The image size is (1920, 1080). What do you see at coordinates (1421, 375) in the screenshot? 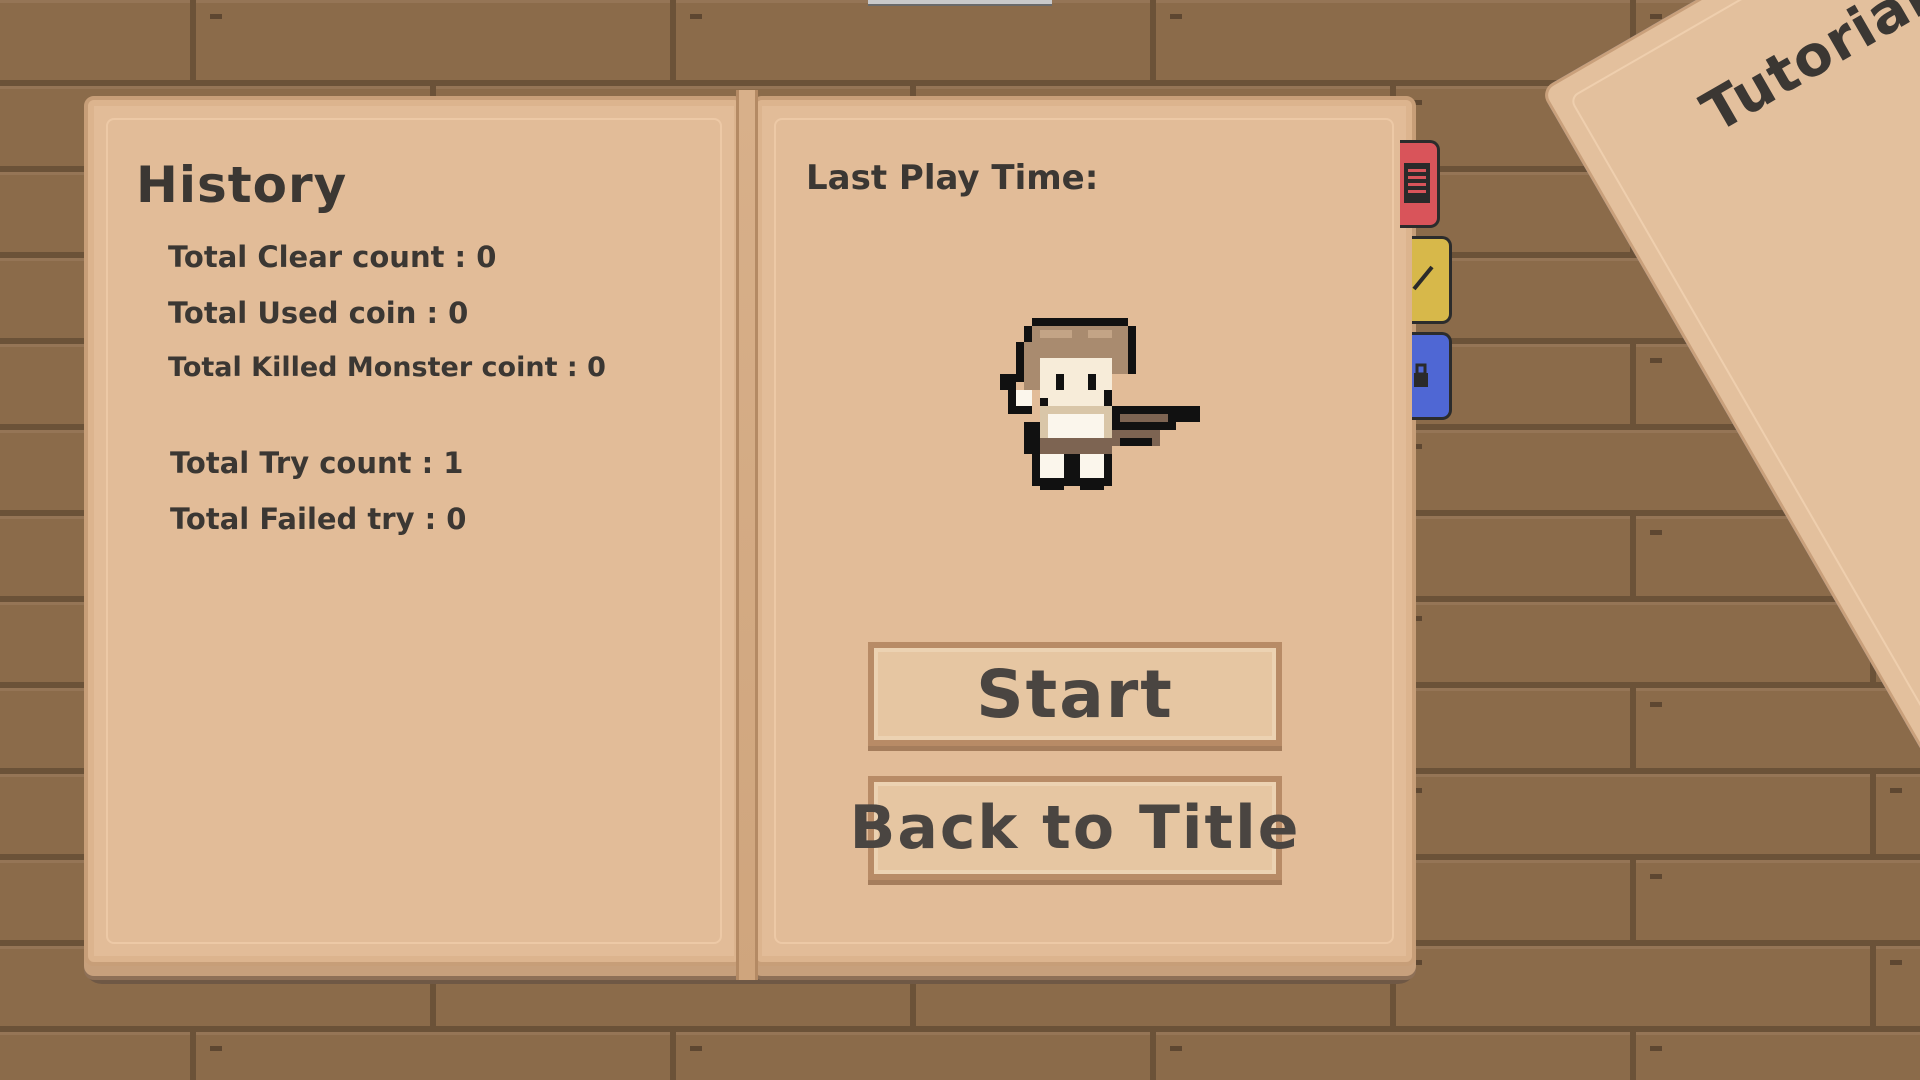
I see `lock-icon` at bounding box center [1421, 375].